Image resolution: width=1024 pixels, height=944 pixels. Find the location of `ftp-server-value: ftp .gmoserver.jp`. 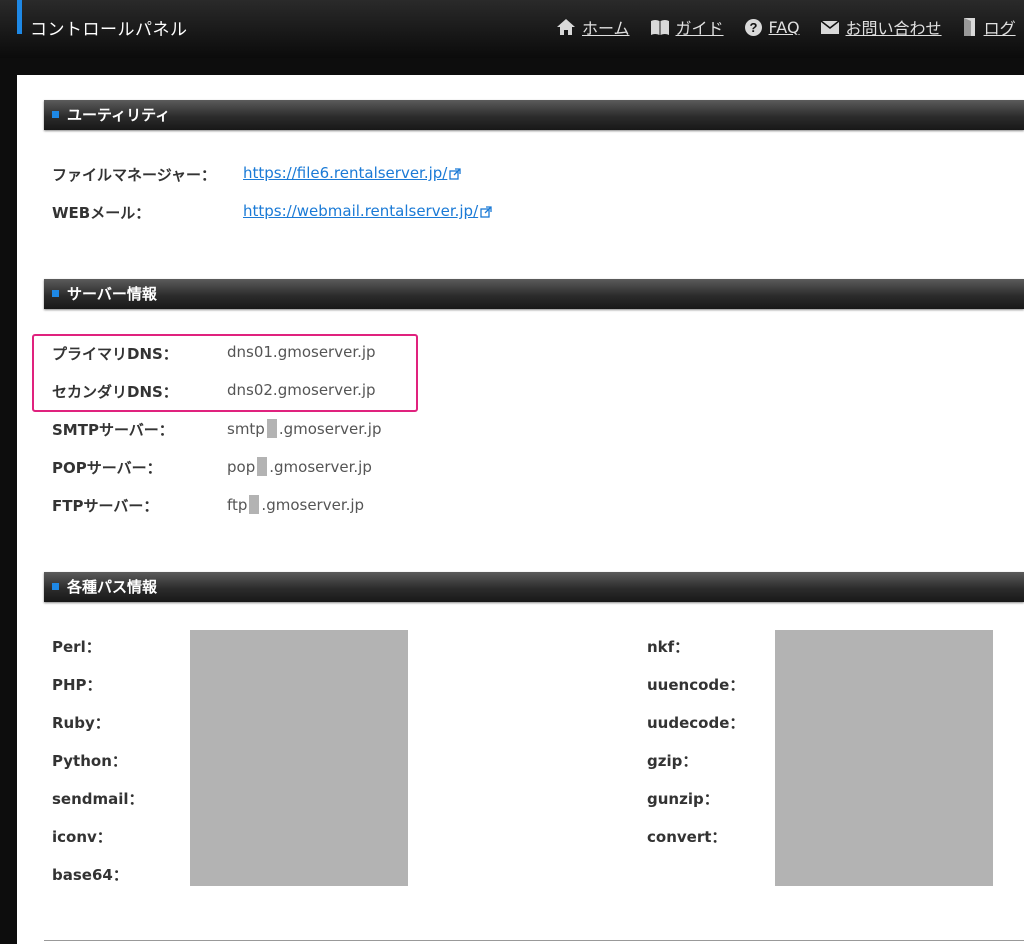

ftp-server-value: ftp .gmoserver.jp is located at coordinates (296, 504).